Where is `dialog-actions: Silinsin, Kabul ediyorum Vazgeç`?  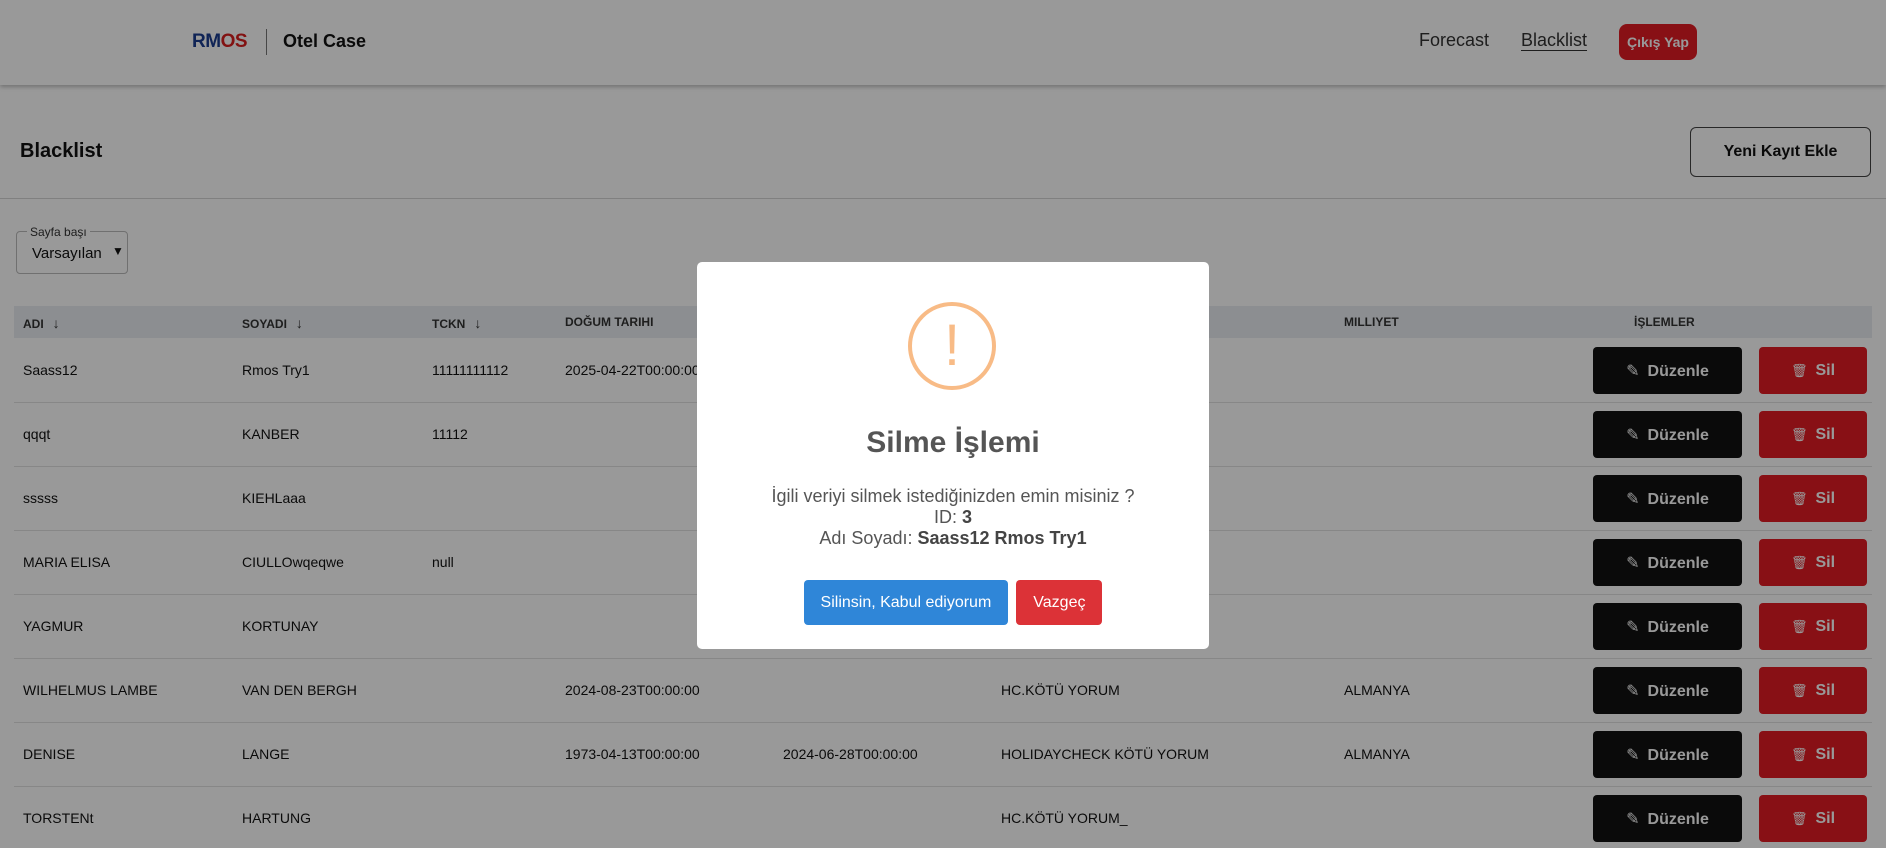 dialog-actions: Silinsin, Kabul ediyorum Vazgeç is located at coordinates (953, 602).